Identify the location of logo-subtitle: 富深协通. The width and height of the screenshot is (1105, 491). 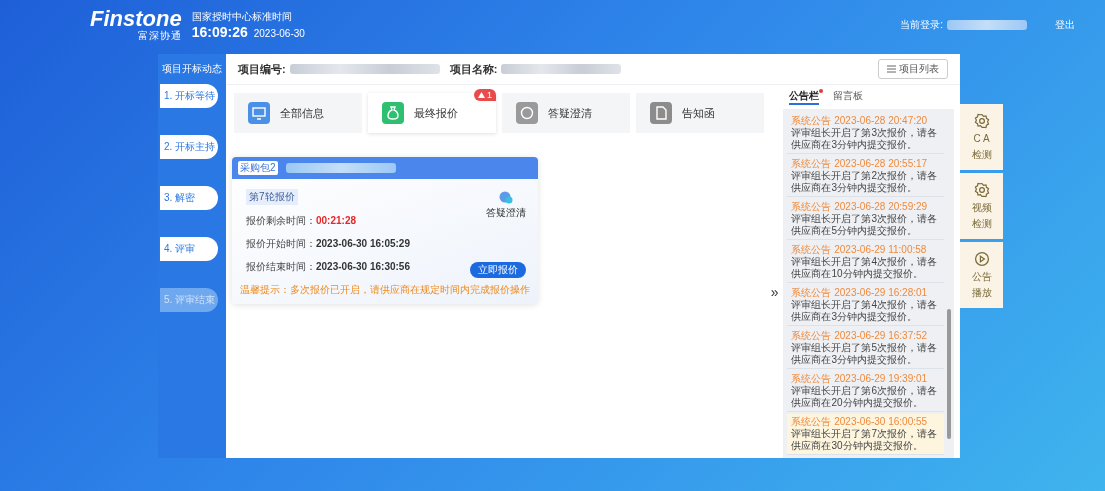
(159, 36).